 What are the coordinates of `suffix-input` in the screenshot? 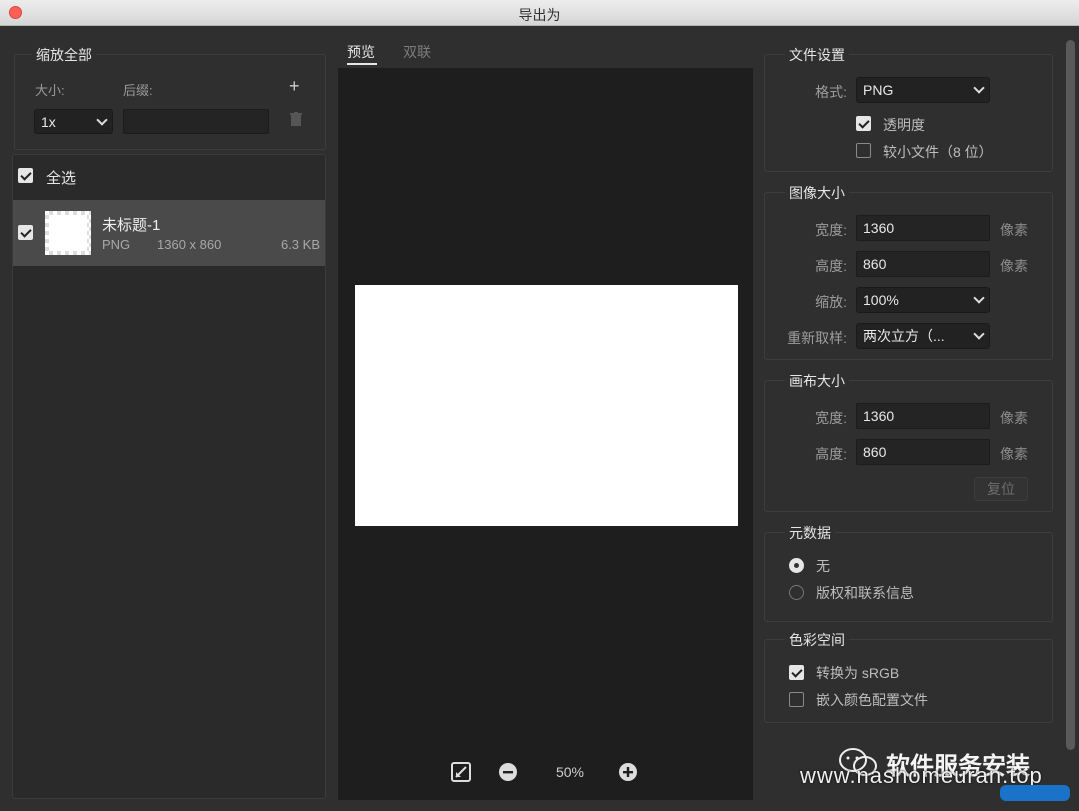 It's located at (196, 121).